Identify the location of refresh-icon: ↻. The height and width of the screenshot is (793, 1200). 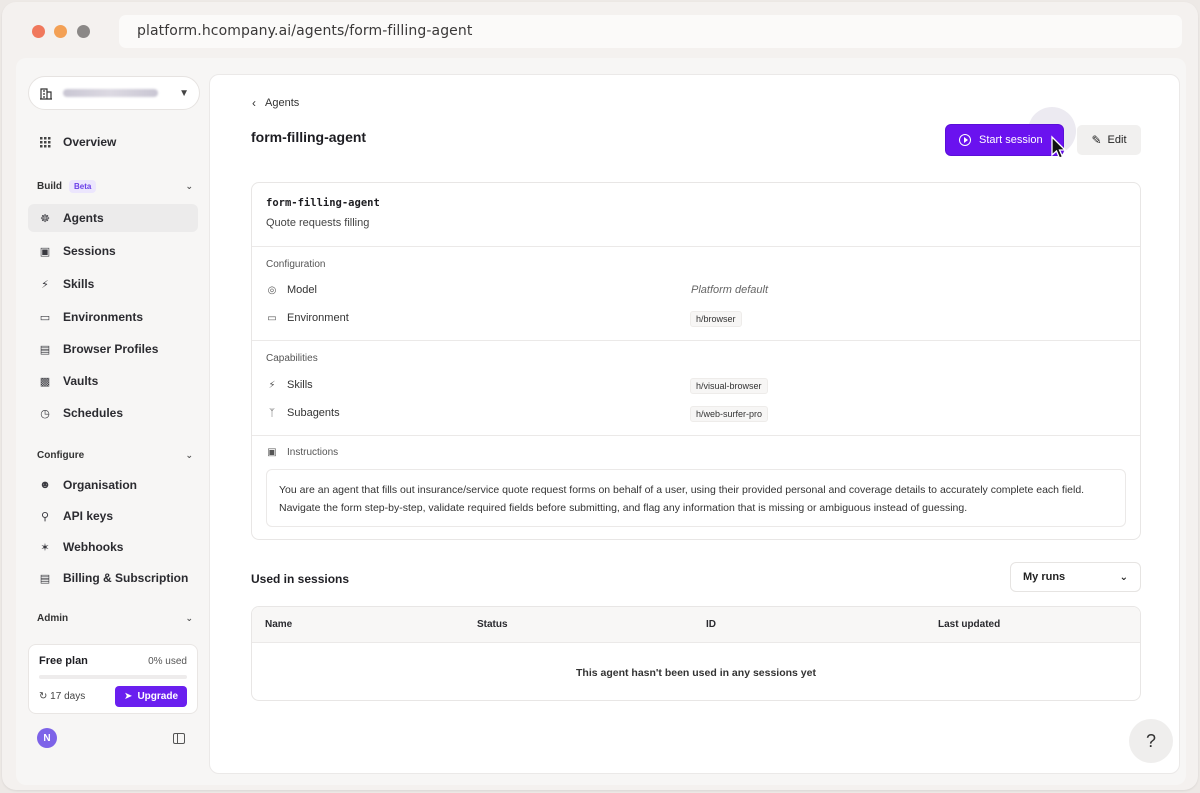
(43, 696).